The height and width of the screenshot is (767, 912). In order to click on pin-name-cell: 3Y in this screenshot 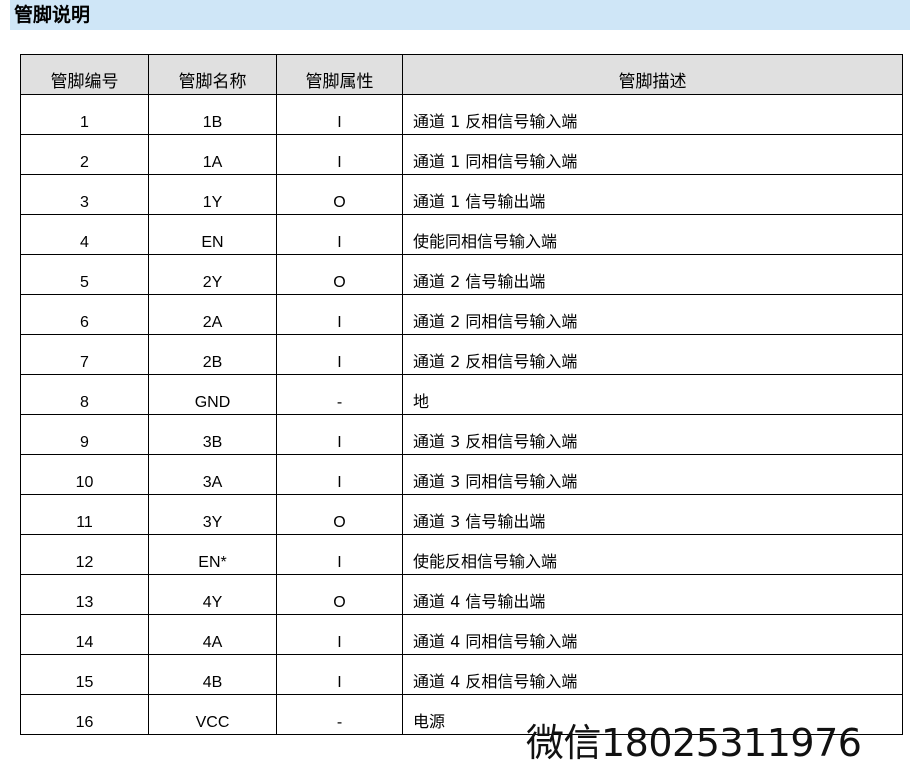, I will do `click(212, 514)`.